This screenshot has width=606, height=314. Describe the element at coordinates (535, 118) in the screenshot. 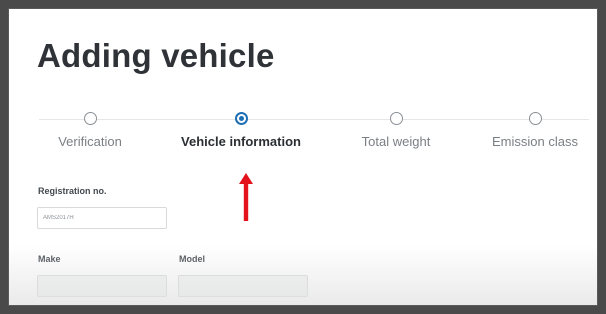

I see `step-radio-emission-class` at that location.